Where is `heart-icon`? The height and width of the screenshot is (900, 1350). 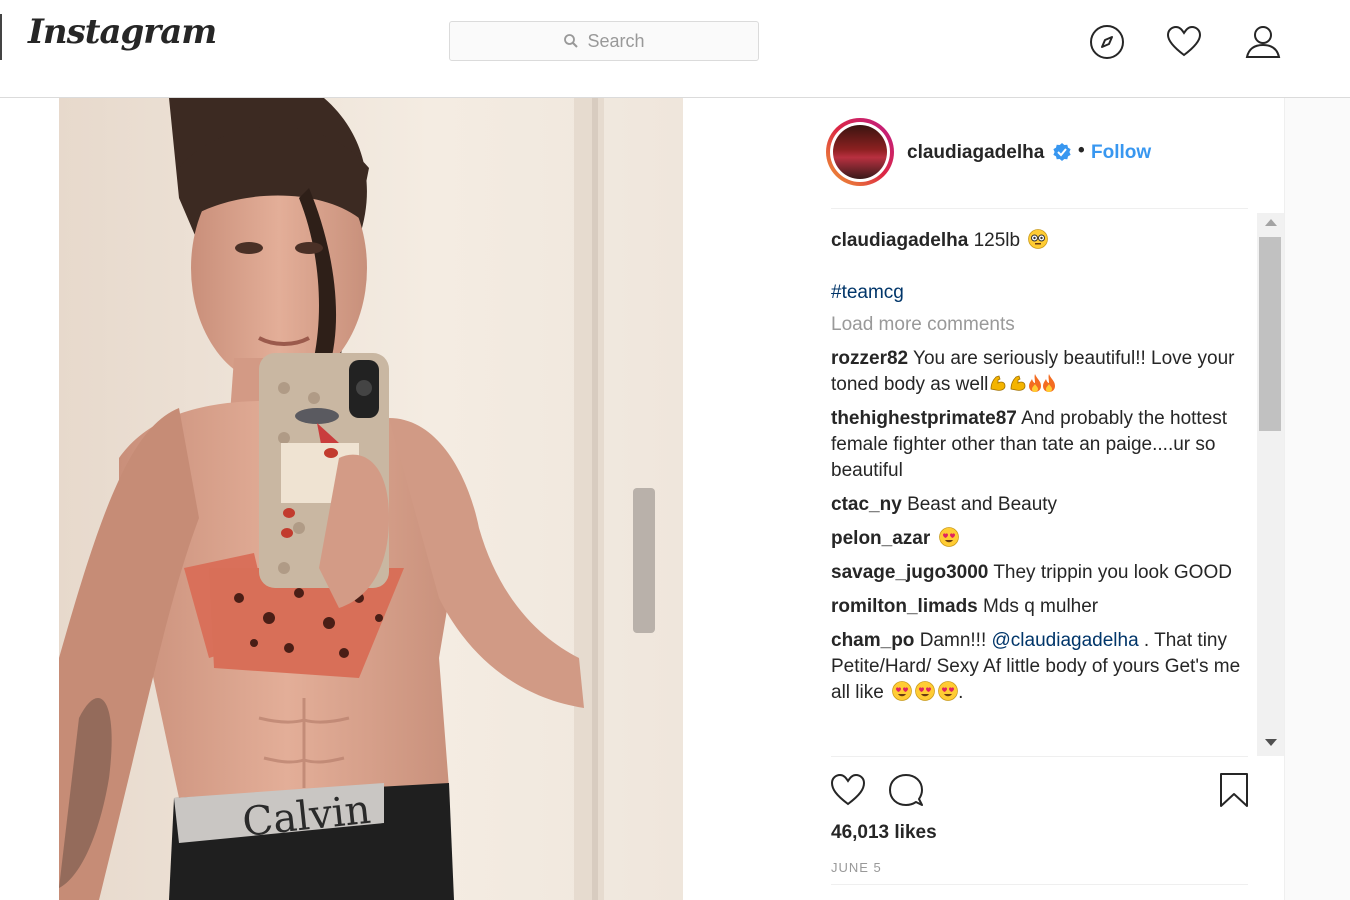 heart-icon is located at coordinates (1184, 42).